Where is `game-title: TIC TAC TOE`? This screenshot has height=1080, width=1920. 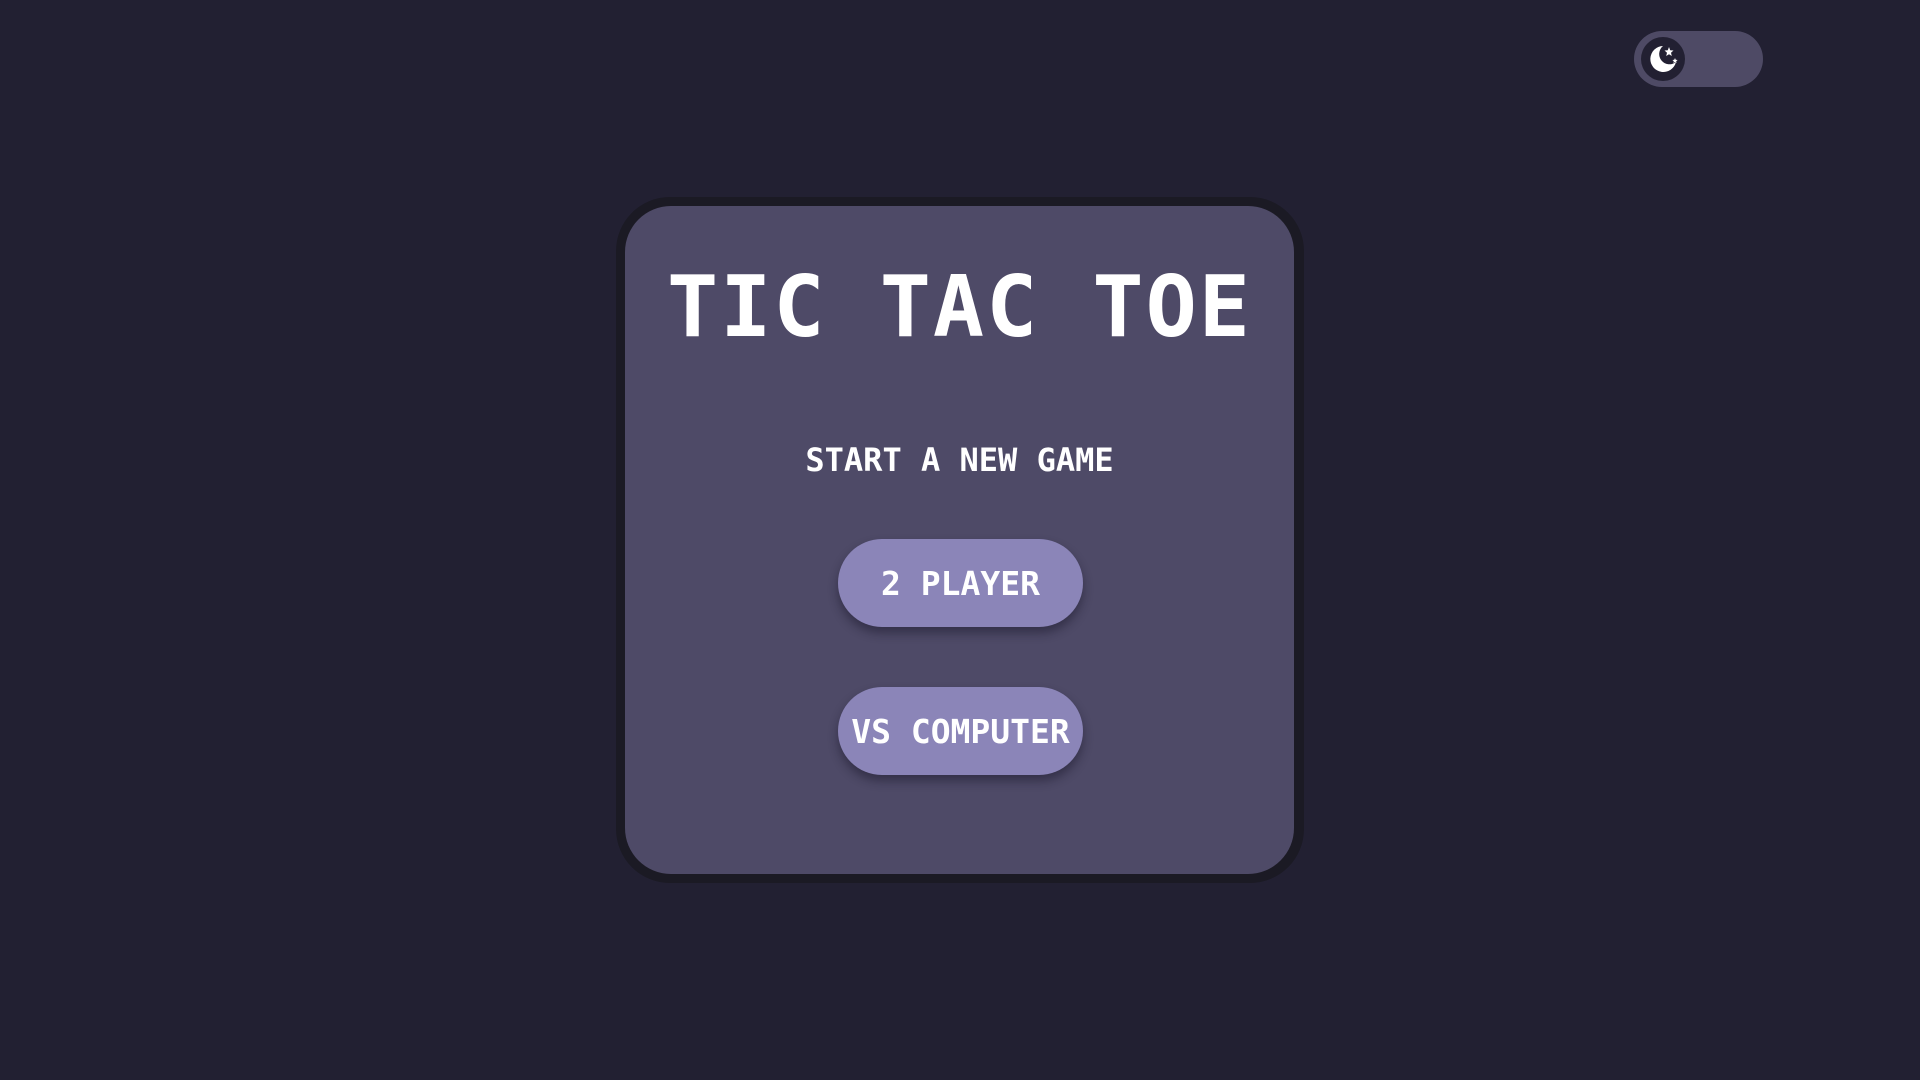
game-title: TIC TAC TOE is located at coordinates (959, 307).